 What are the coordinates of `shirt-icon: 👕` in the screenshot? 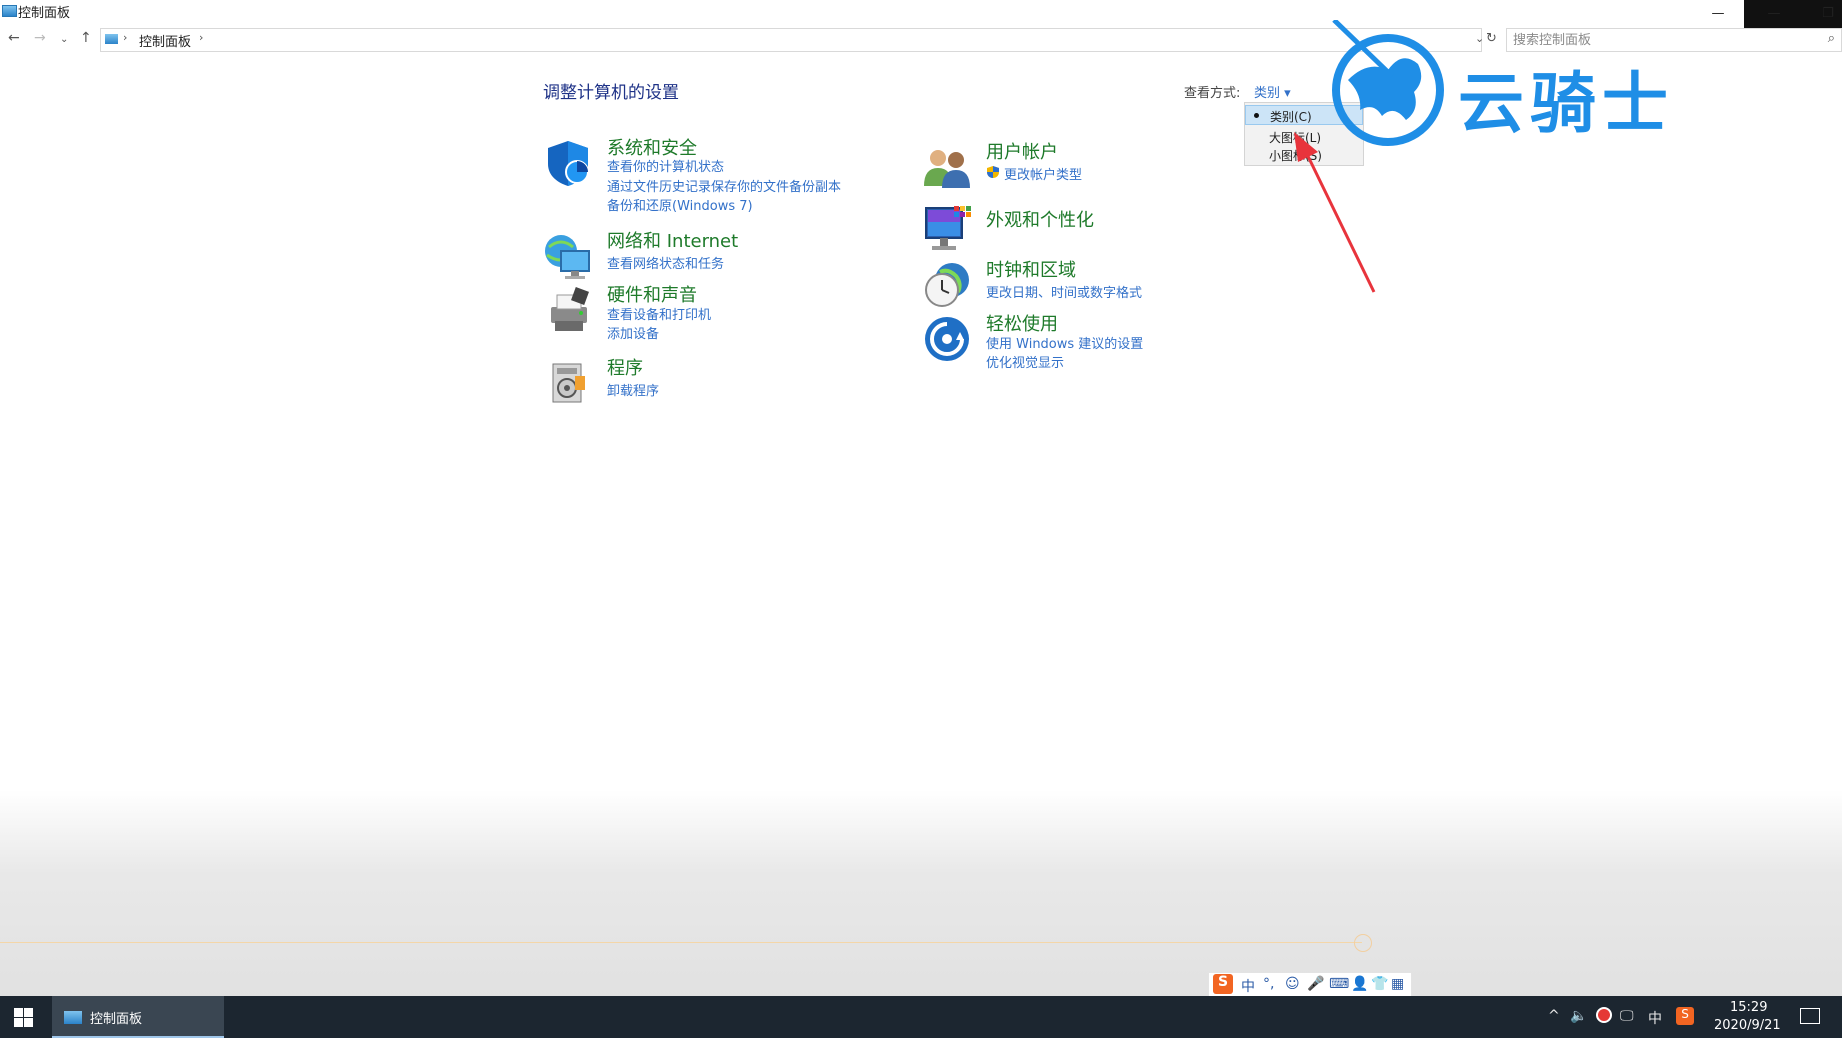 It's located at (1379, 984).